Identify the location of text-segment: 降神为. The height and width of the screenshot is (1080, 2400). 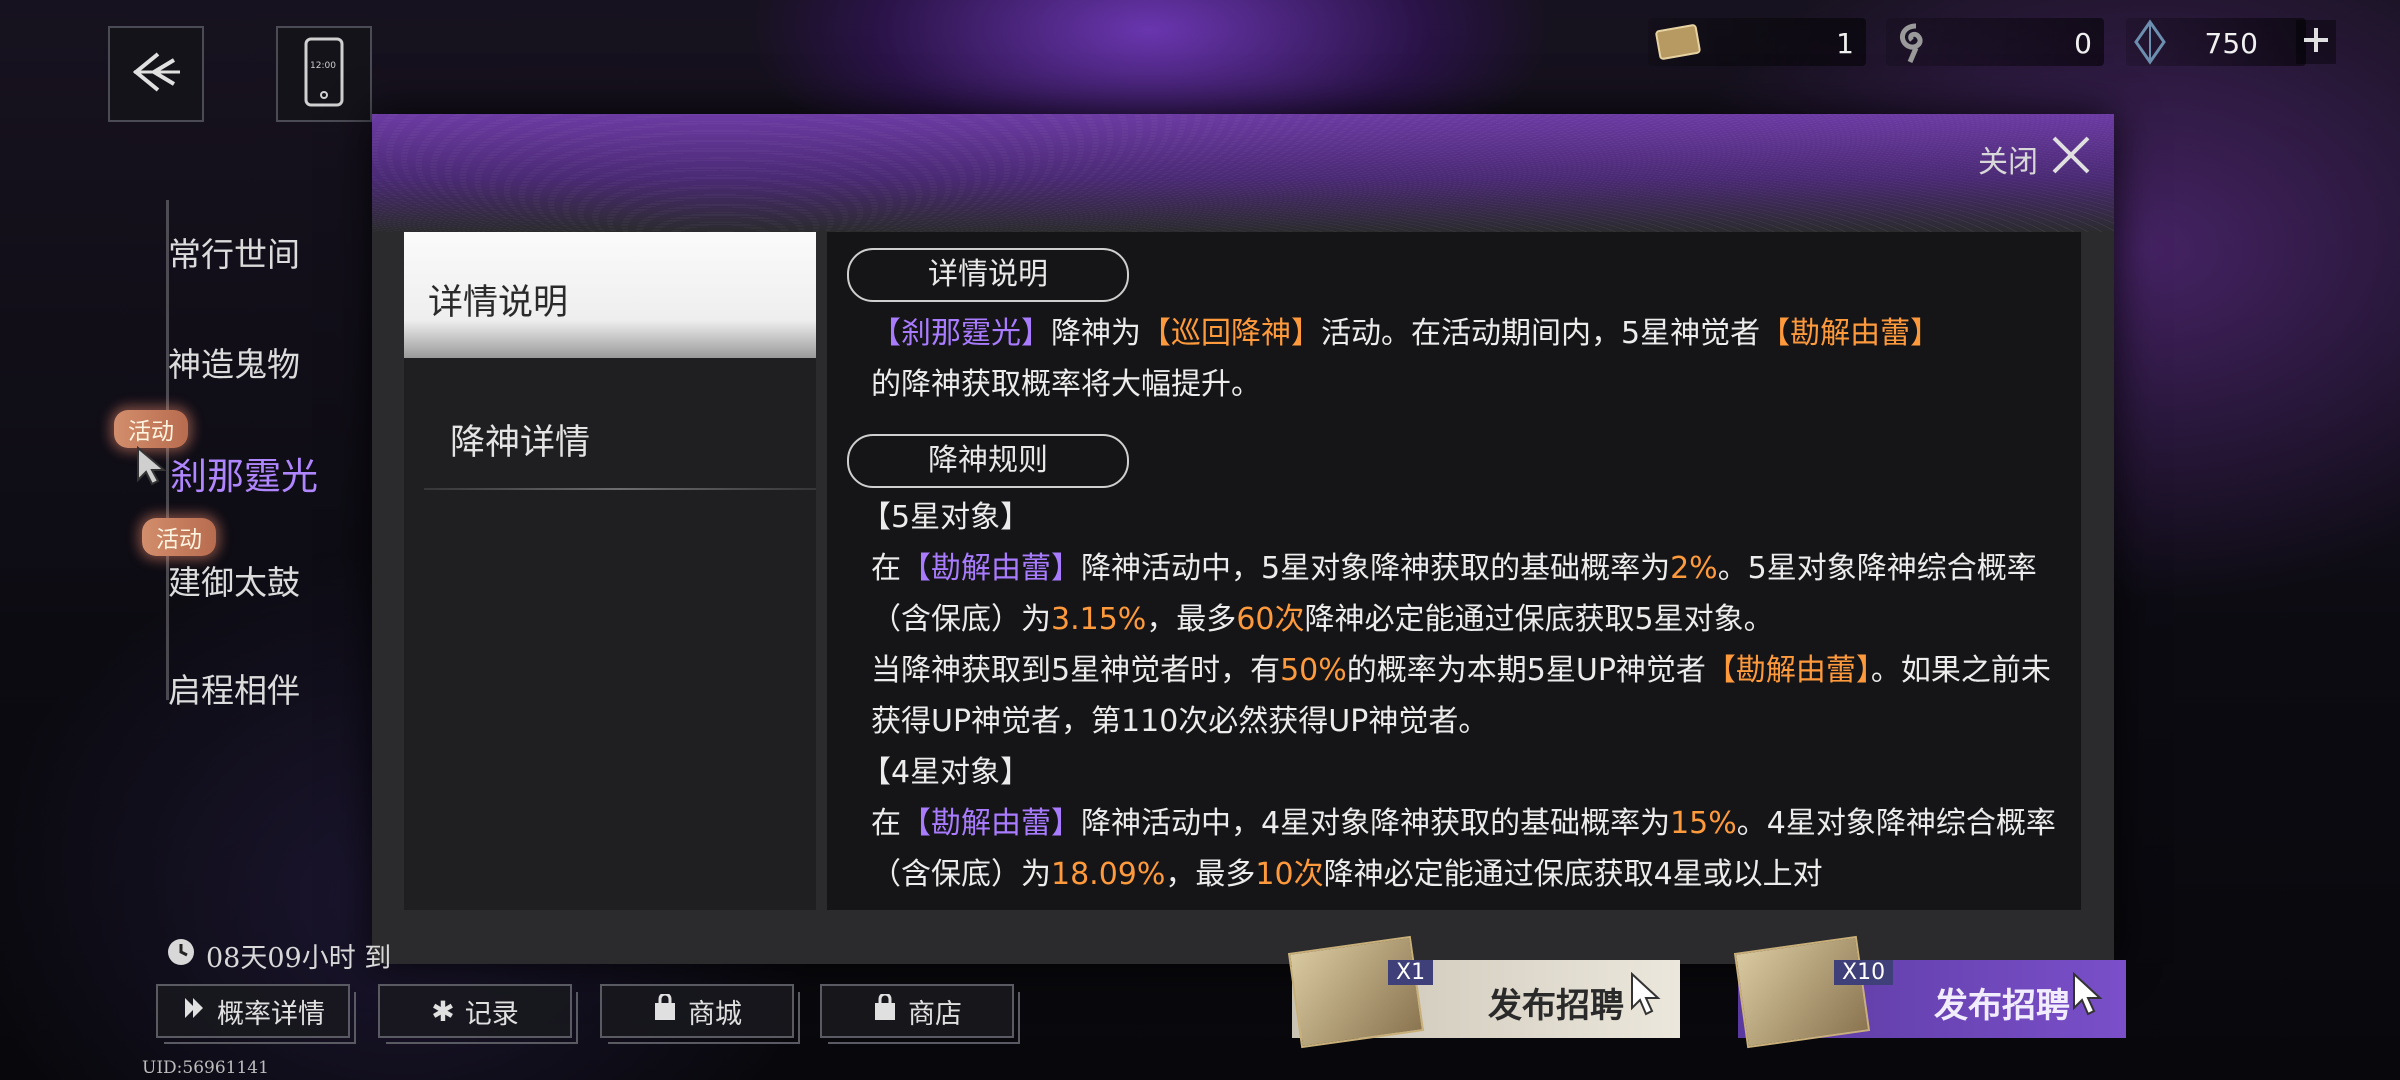
(1096, 333).